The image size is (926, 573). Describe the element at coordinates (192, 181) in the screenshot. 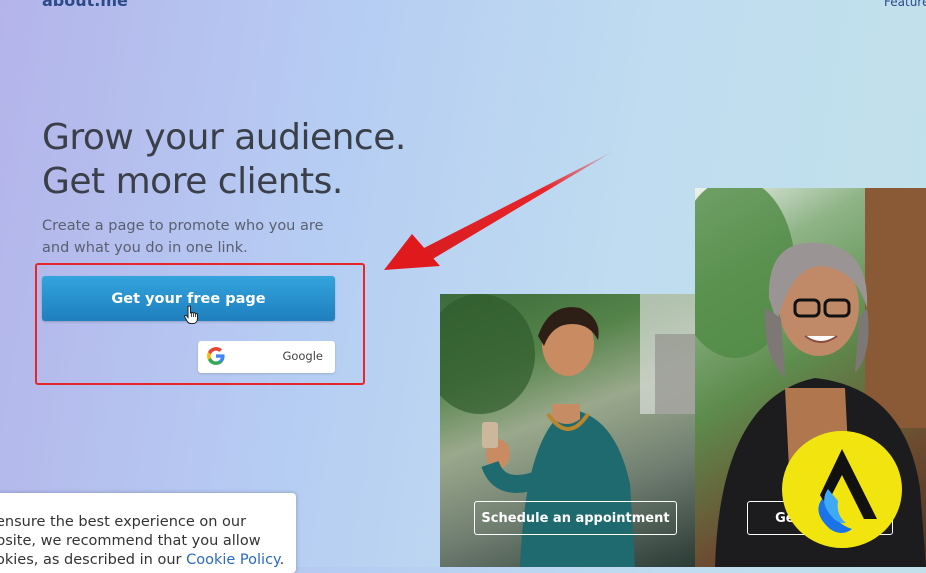

I see `headline-line-2: Get more clients.` at that location.